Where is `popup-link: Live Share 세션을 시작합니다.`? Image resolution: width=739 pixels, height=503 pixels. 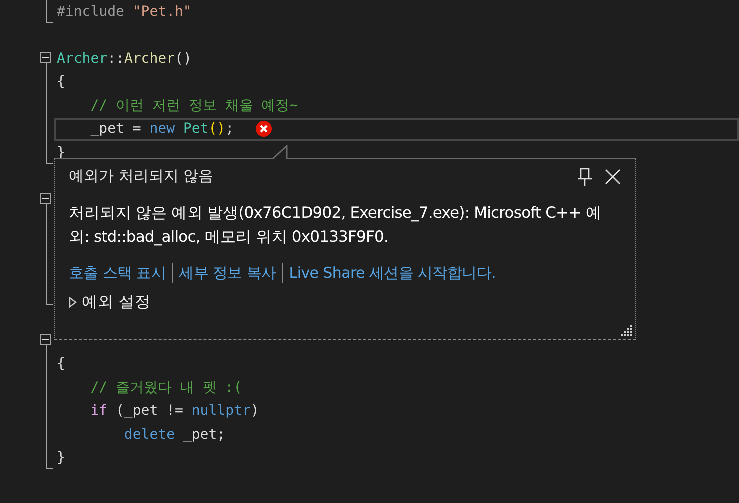
popup-link: Live Share 세션을 시작합니다. is located at coordinates (392, 273).